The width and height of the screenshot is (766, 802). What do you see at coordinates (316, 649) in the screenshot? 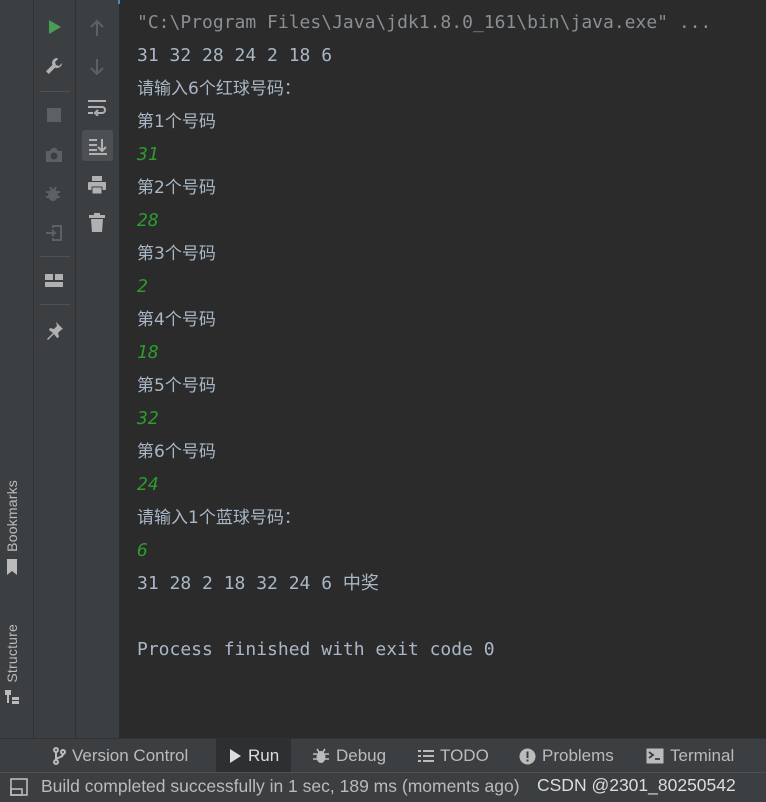
I see `console-output-line: Process finished with exit code 0` at bounding box center [316, 649].